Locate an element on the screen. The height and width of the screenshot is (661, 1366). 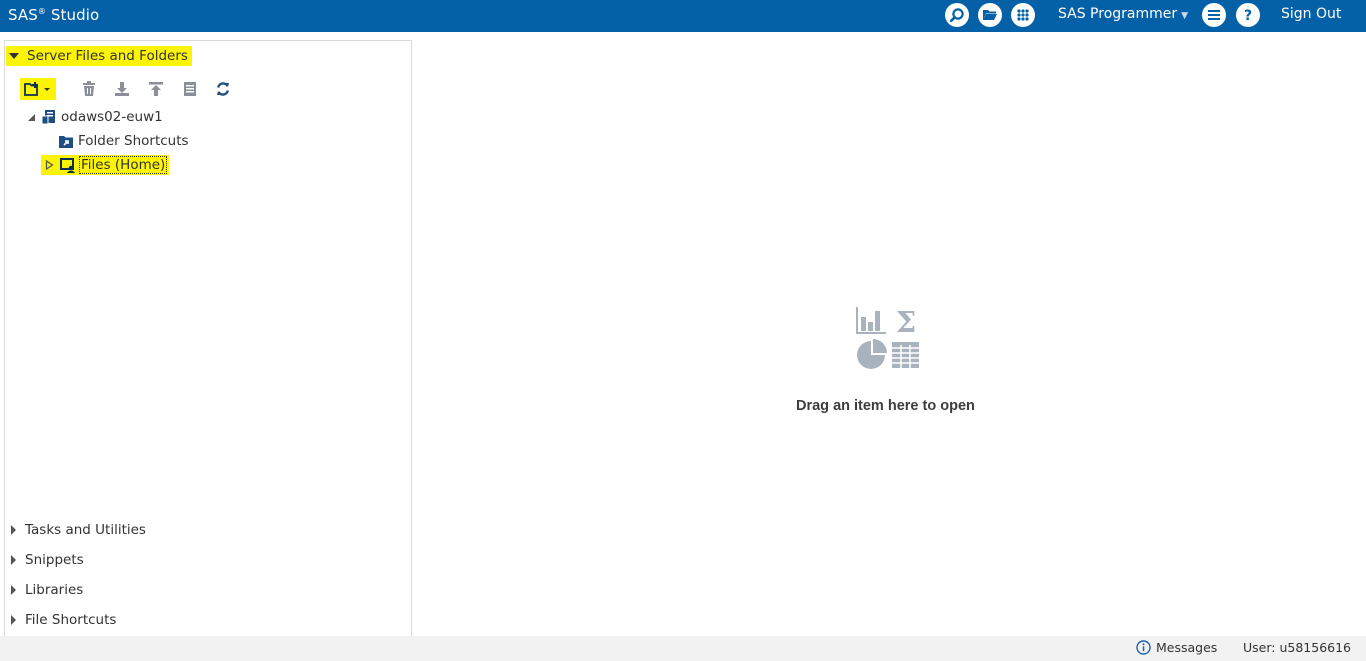
messages-button: Messages is located at coordinates (1176, 647).